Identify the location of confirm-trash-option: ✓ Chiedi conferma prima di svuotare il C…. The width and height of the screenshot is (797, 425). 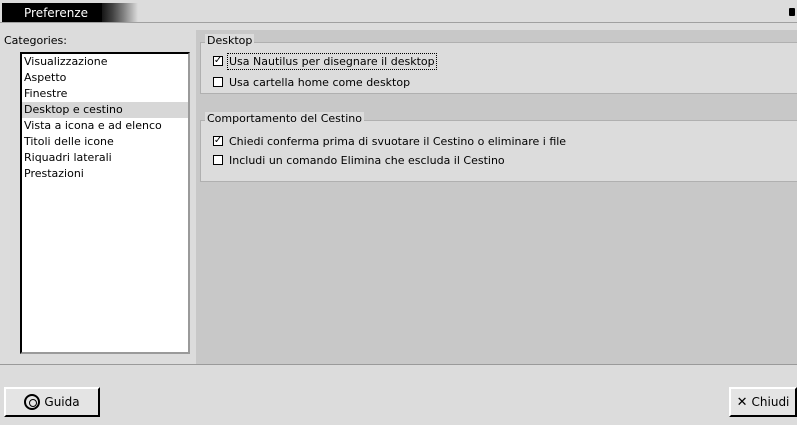
(389, 141).